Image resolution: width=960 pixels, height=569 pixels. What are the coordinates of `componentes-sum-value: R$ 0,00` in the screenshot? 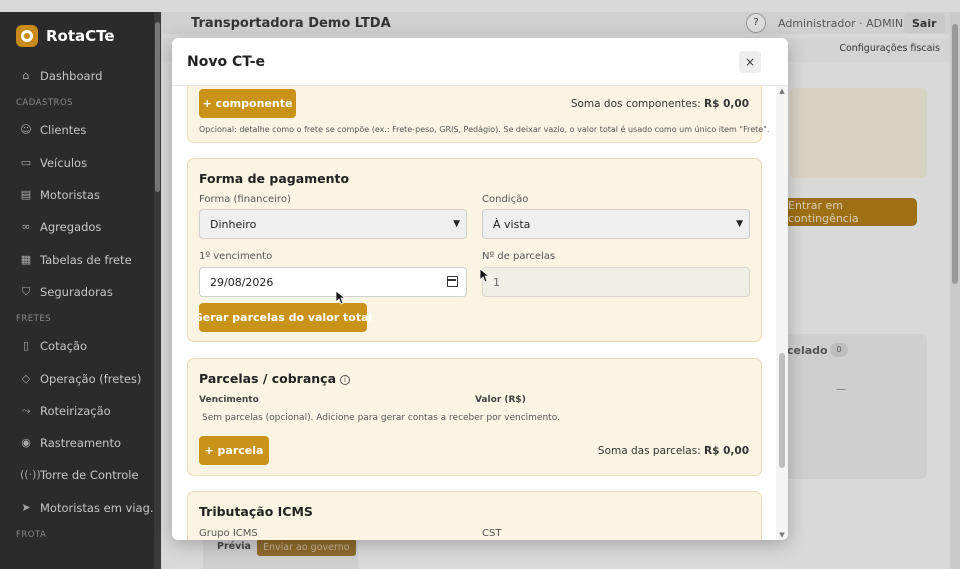 It's located at (726, 104).